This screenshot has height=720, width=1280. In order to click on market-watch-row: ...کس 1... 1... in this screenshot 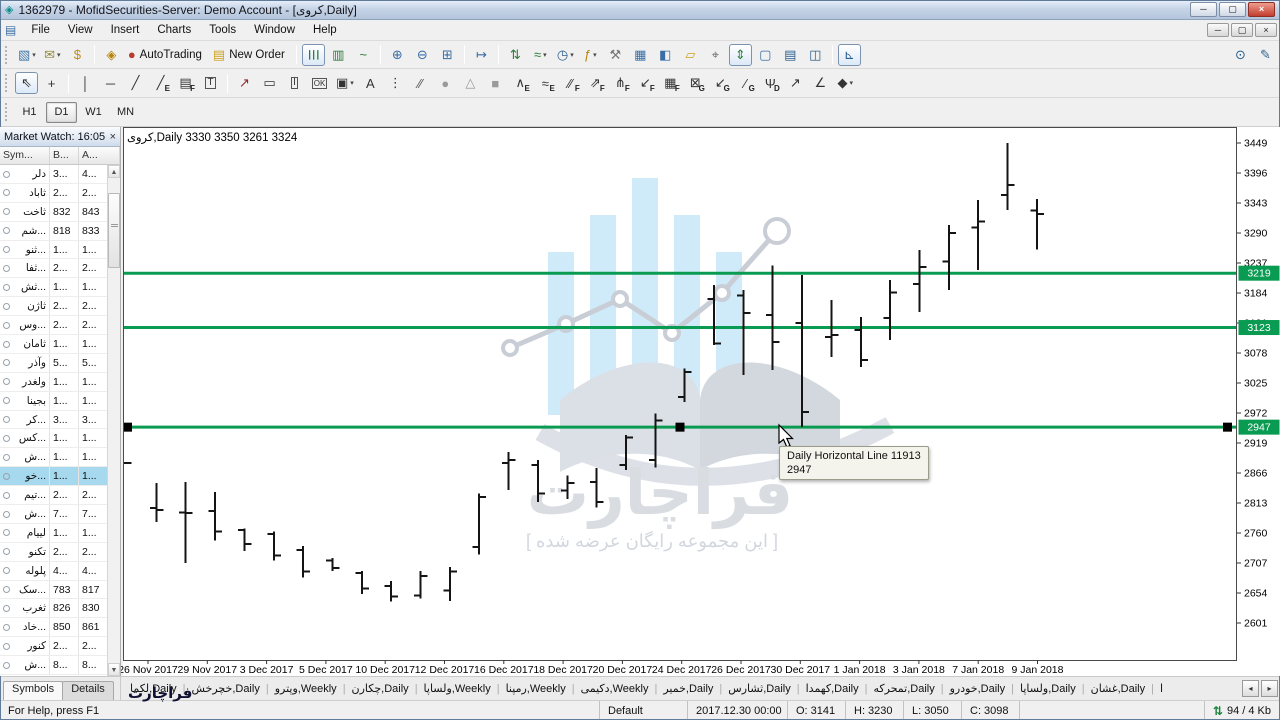, I will do `click(53, 439)`.